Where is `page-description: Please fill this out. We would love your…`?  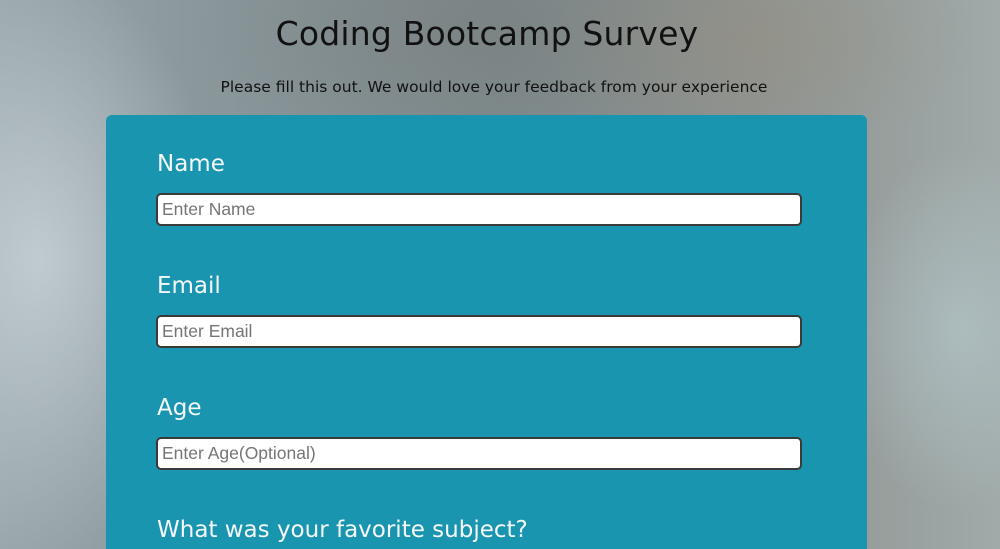
page-description: Please fill this out. We would love your… is located at coordinates (494, 87).